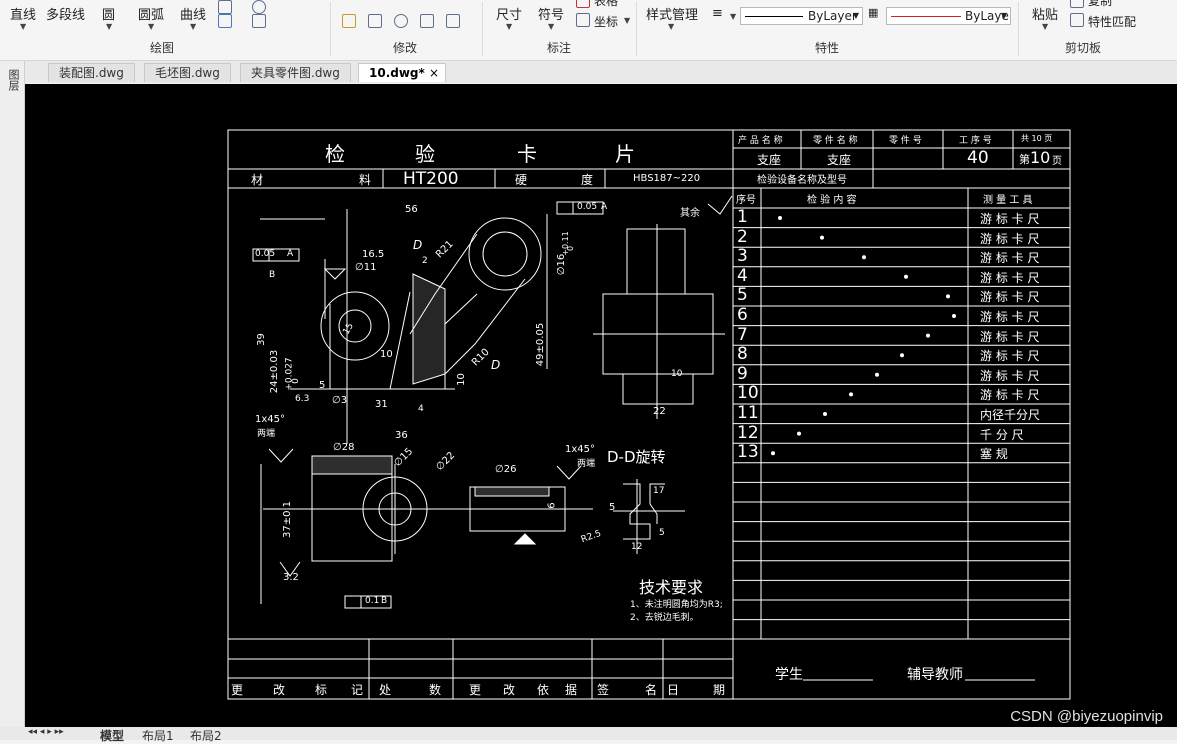 This screenshot has width=1177, height=744. Describe the element at coordinates (158, 735) in the screenshot. I see `tab-layout1: 布局1` at that location.